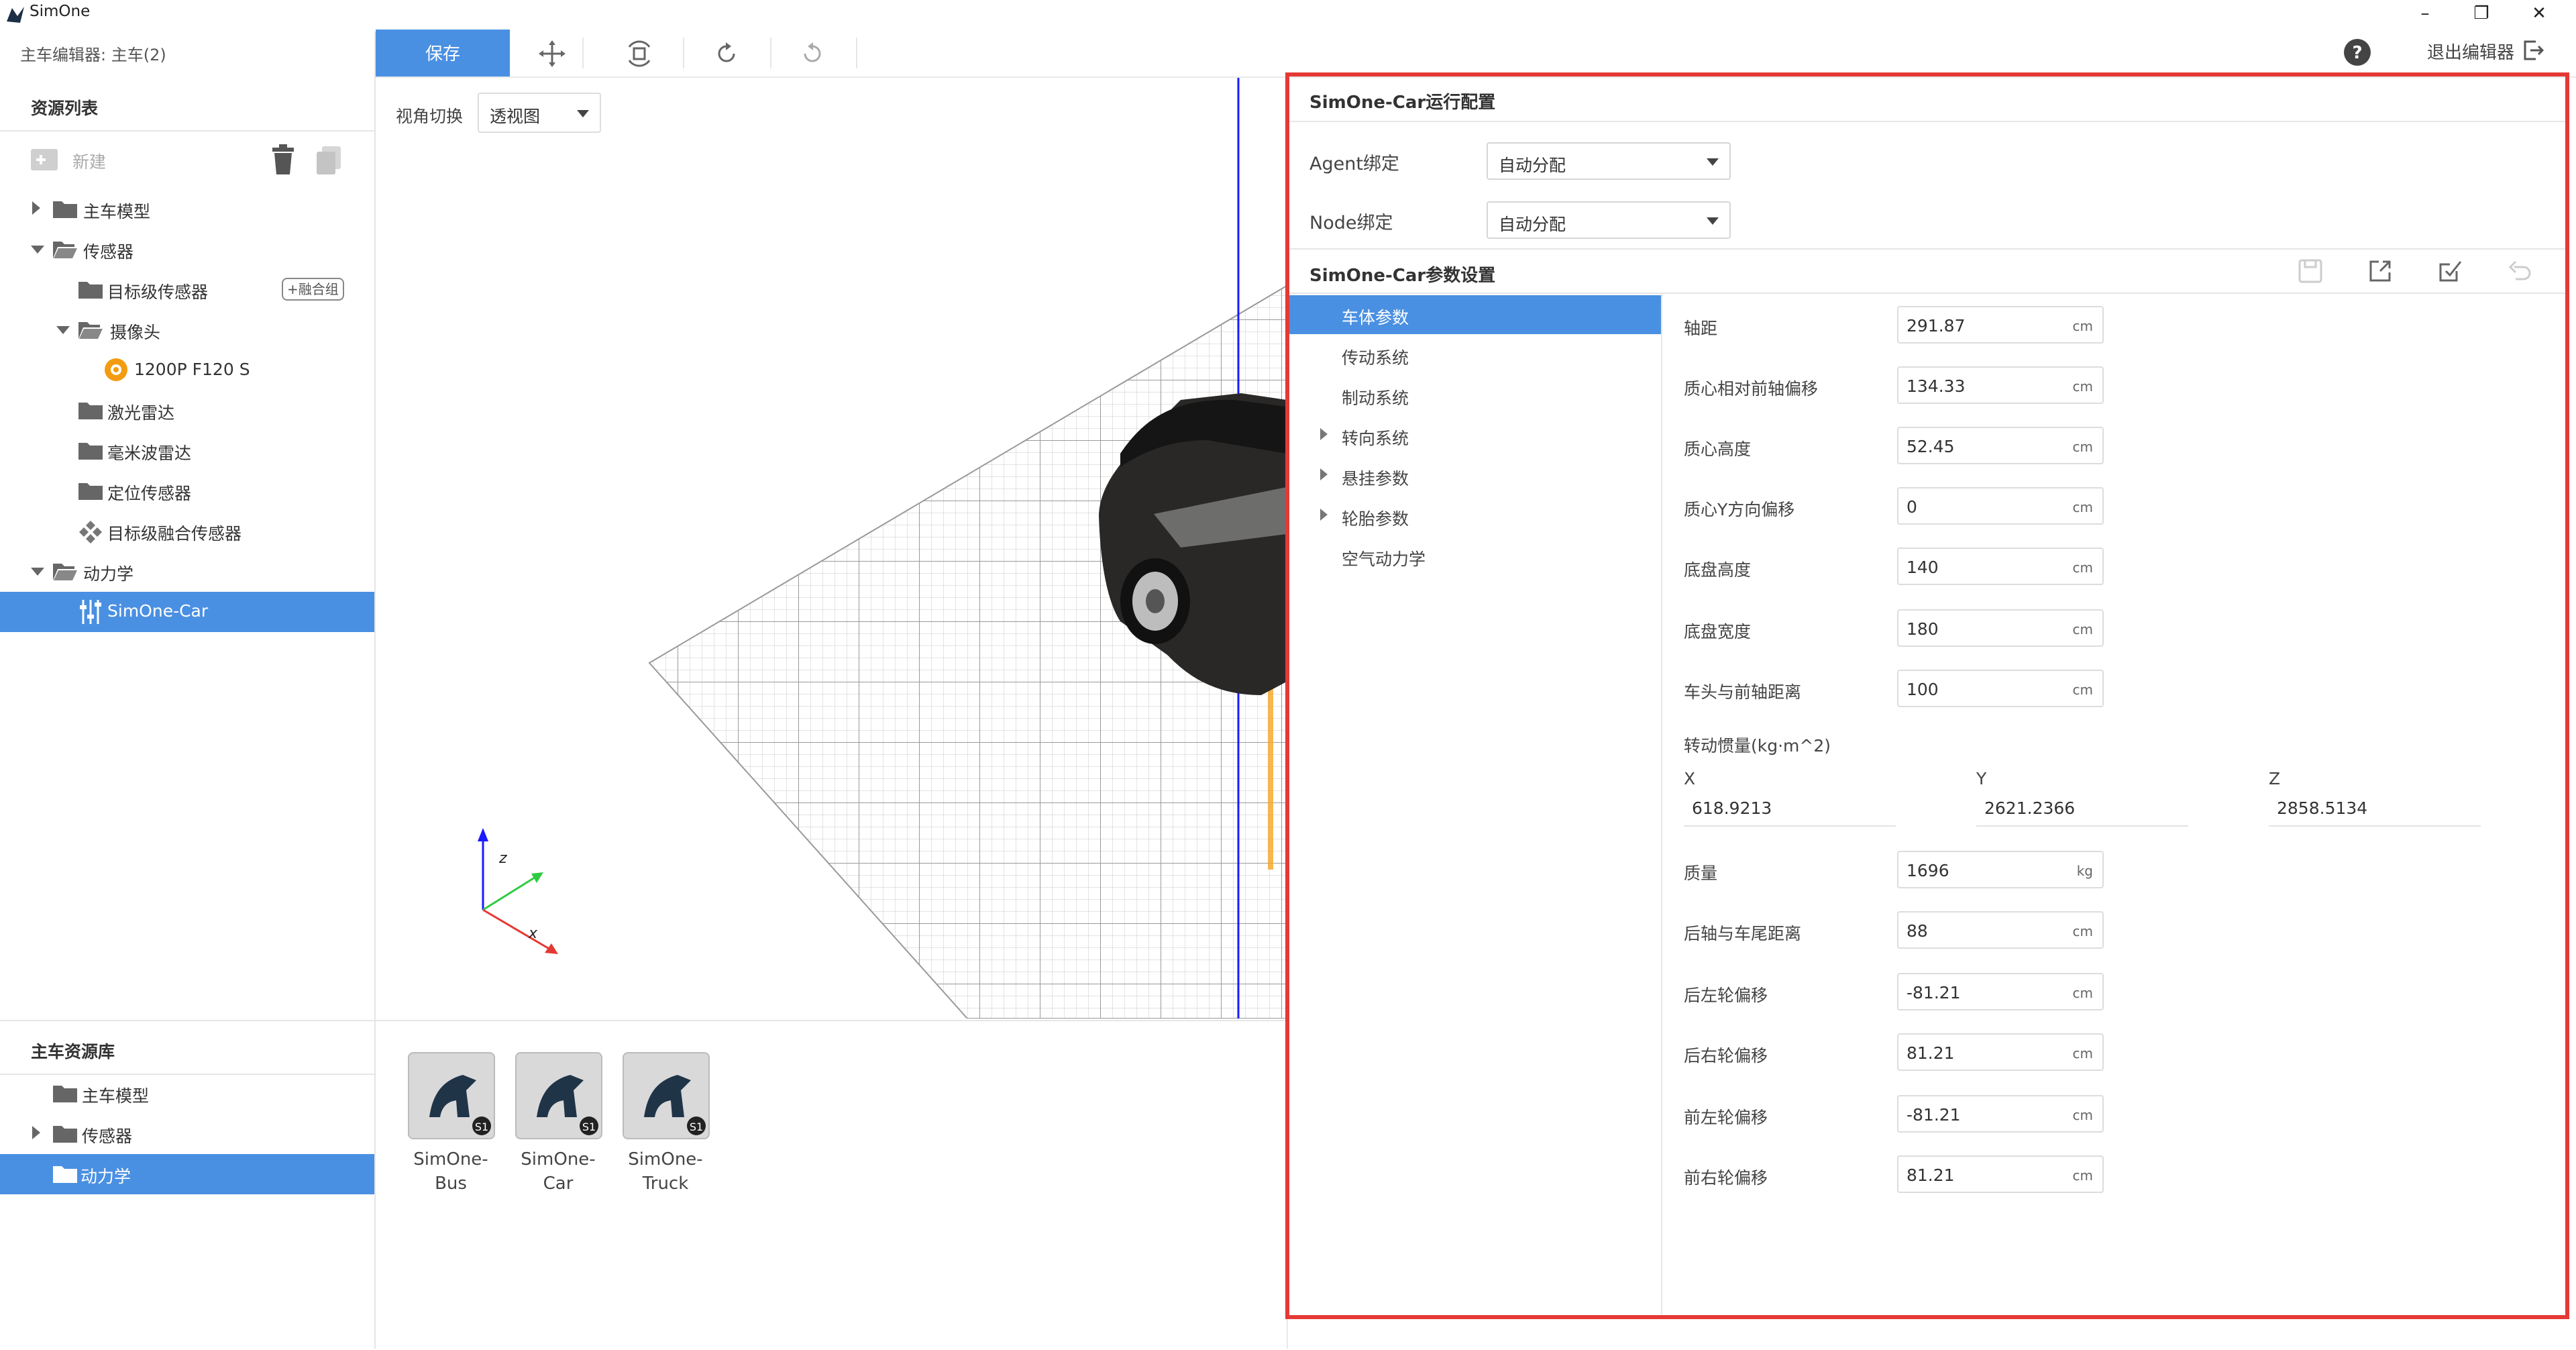 The width and height of the screenshot is (2576, 1350). Describe the element at coordinates (2380, 271) in the screenshot. I see `export-icon` at that location.